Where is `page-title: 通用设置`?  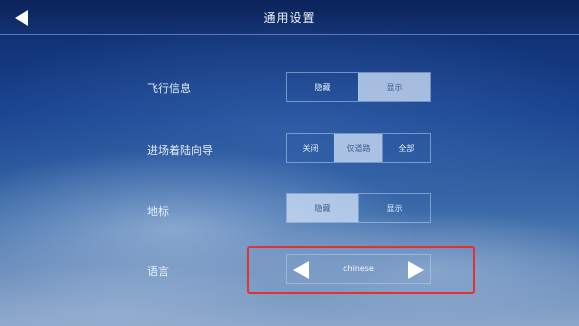
page-title: 通用设置 is located at coordinates (289, 18).